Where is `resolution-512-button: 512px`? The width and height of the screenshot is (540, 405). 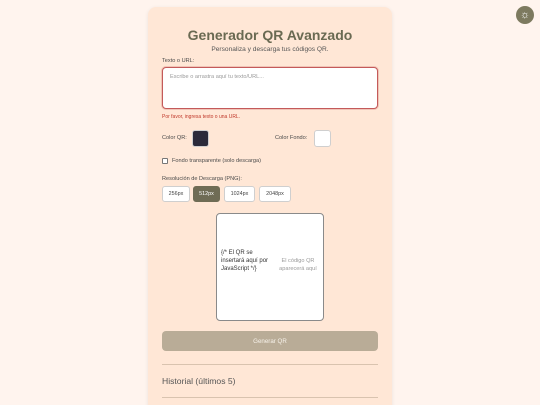
resolution-512-button: 512px is located at coordinates (206, 194).